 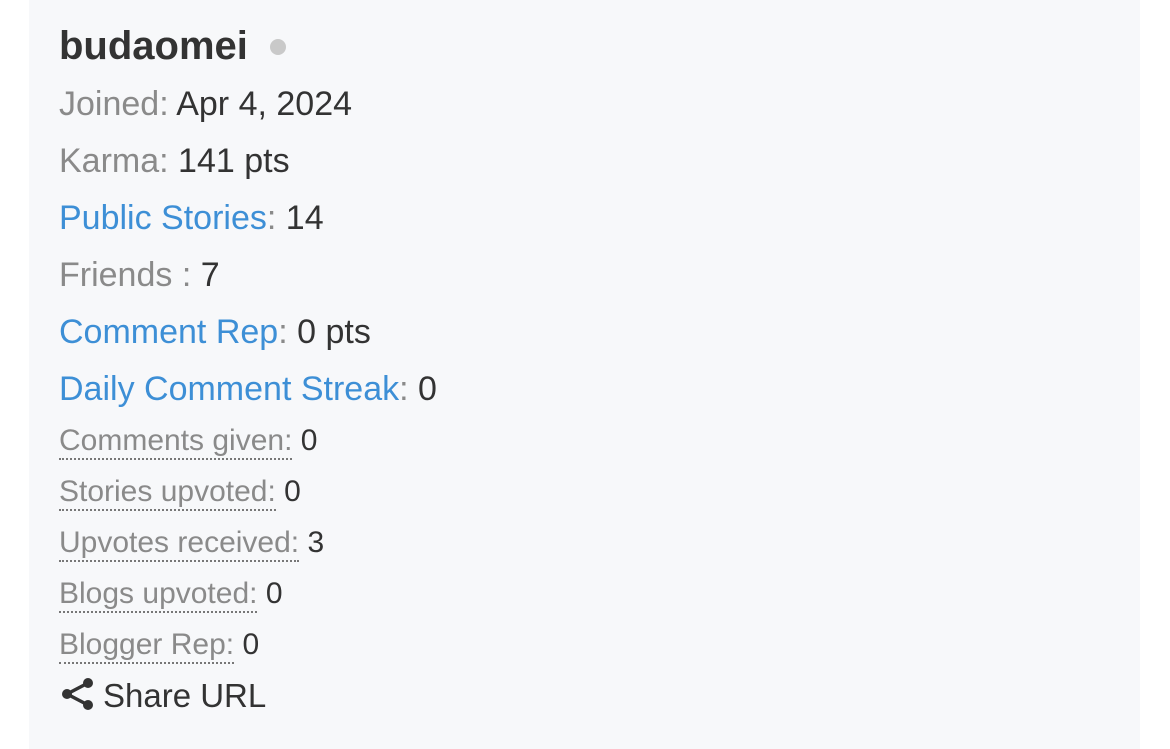 What do you see at coordinates (274, 593) in the screenshot?
I see `blogs-upvoted-value: 0` at bounding box center [274, 593].